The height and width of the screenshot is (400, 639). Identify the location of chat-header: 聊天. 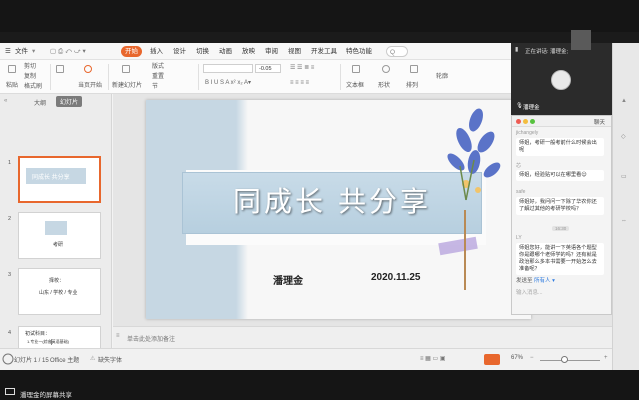
(561, 121).